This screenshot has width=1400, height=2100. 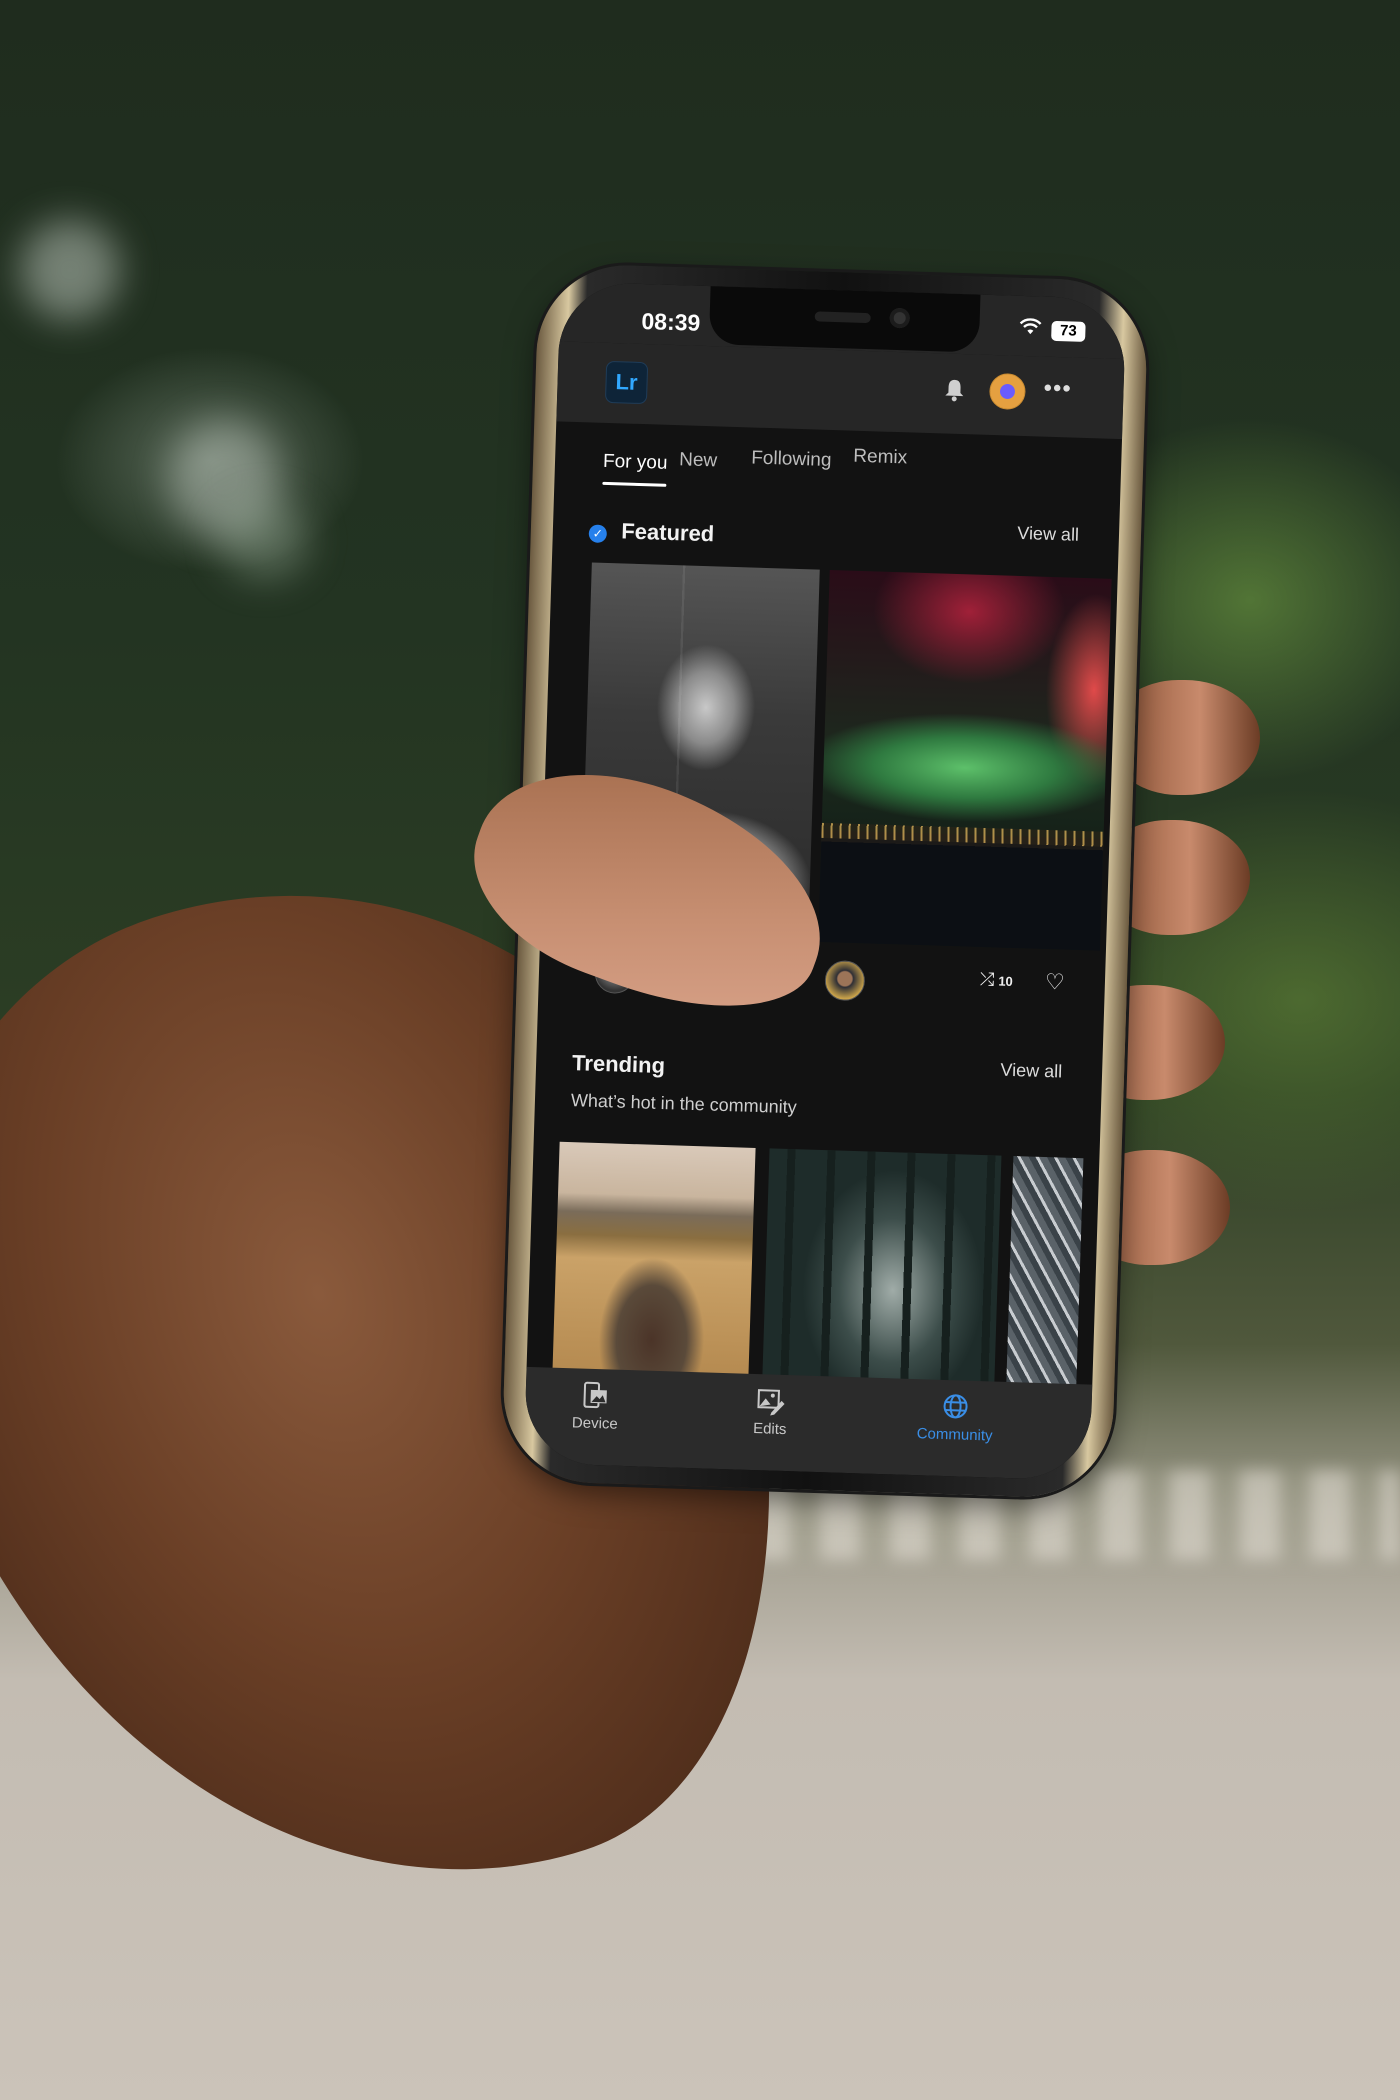 I want to click on trending-title: Trending, so click(x=618, y=1064).